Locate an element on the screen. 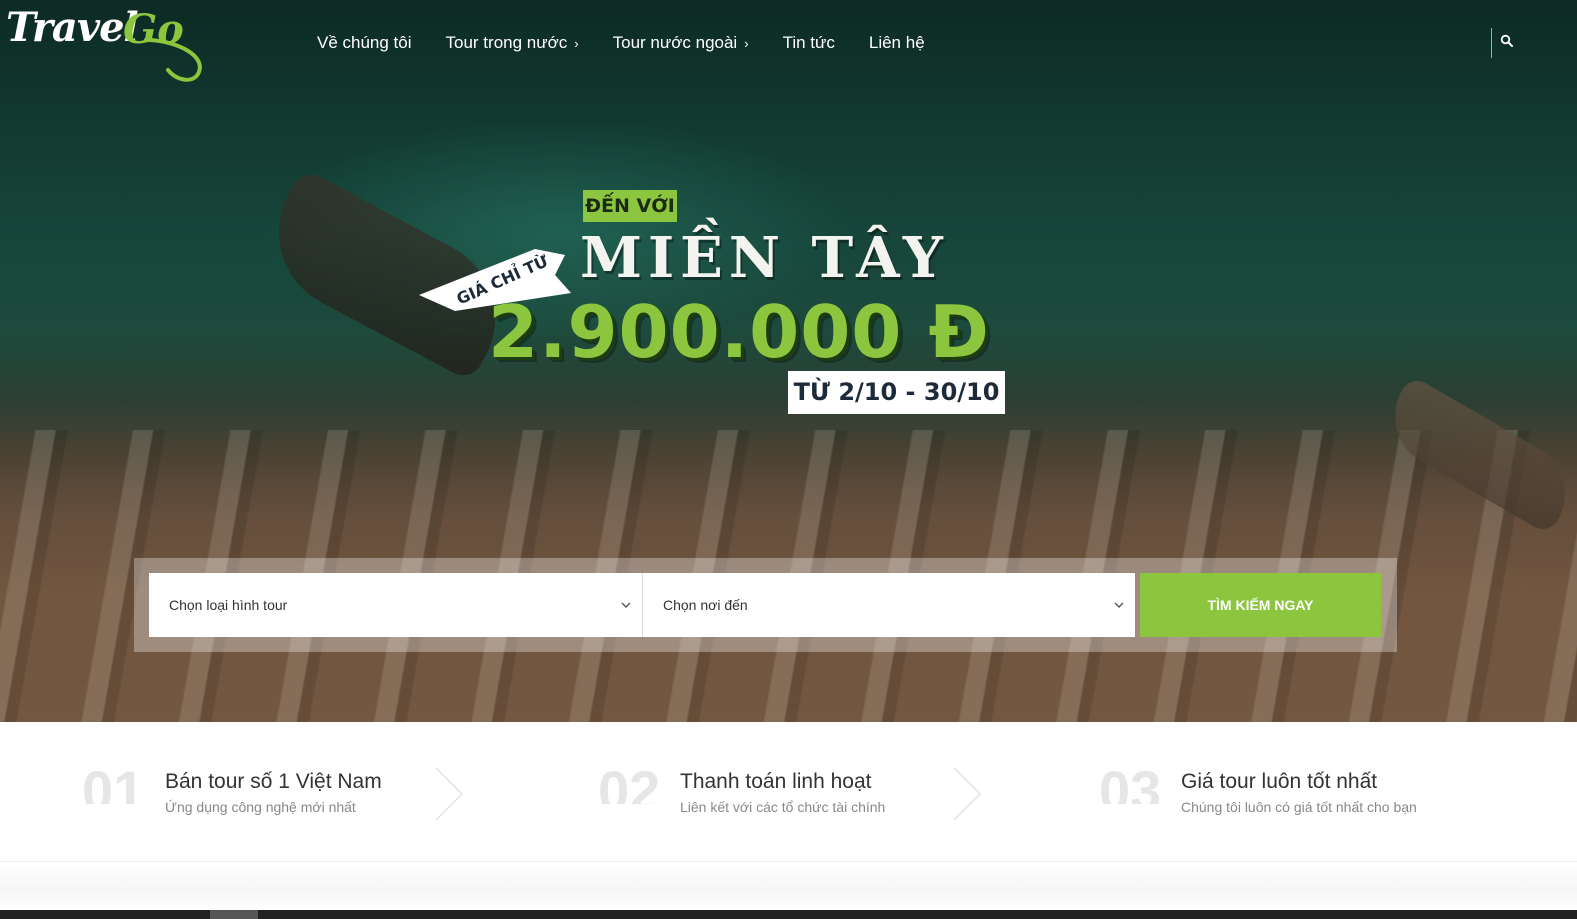 This screenshot has height=919, width=1577. search-icon is located at coordinates (1507, 41).